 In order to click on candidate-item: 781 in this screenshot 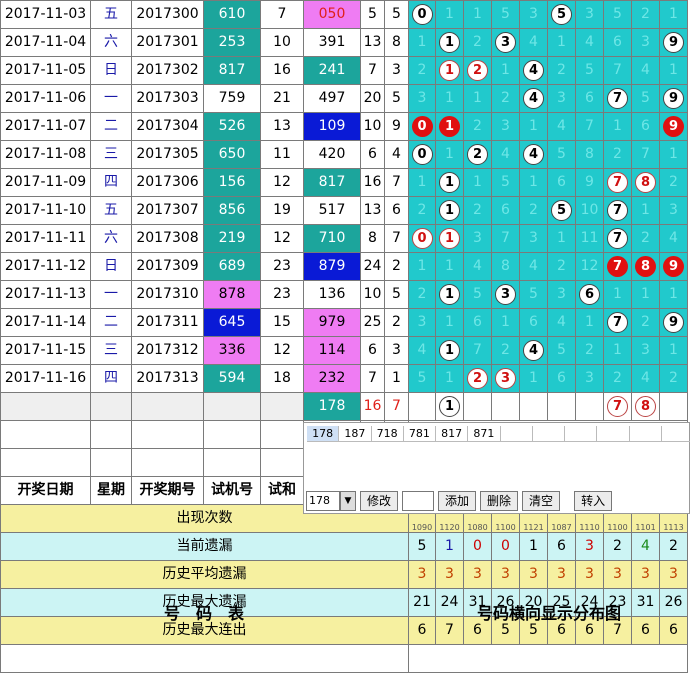, I will do `click(419, 434)`.